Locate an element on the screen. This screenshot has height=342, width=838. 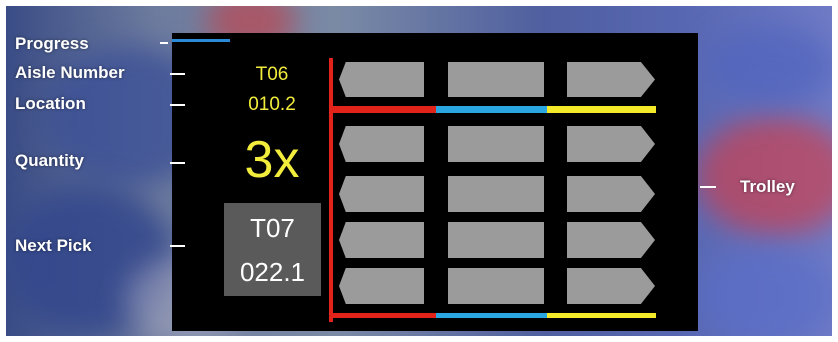
trolley-slot-r3-c1 is located at coordinates (381, 194).